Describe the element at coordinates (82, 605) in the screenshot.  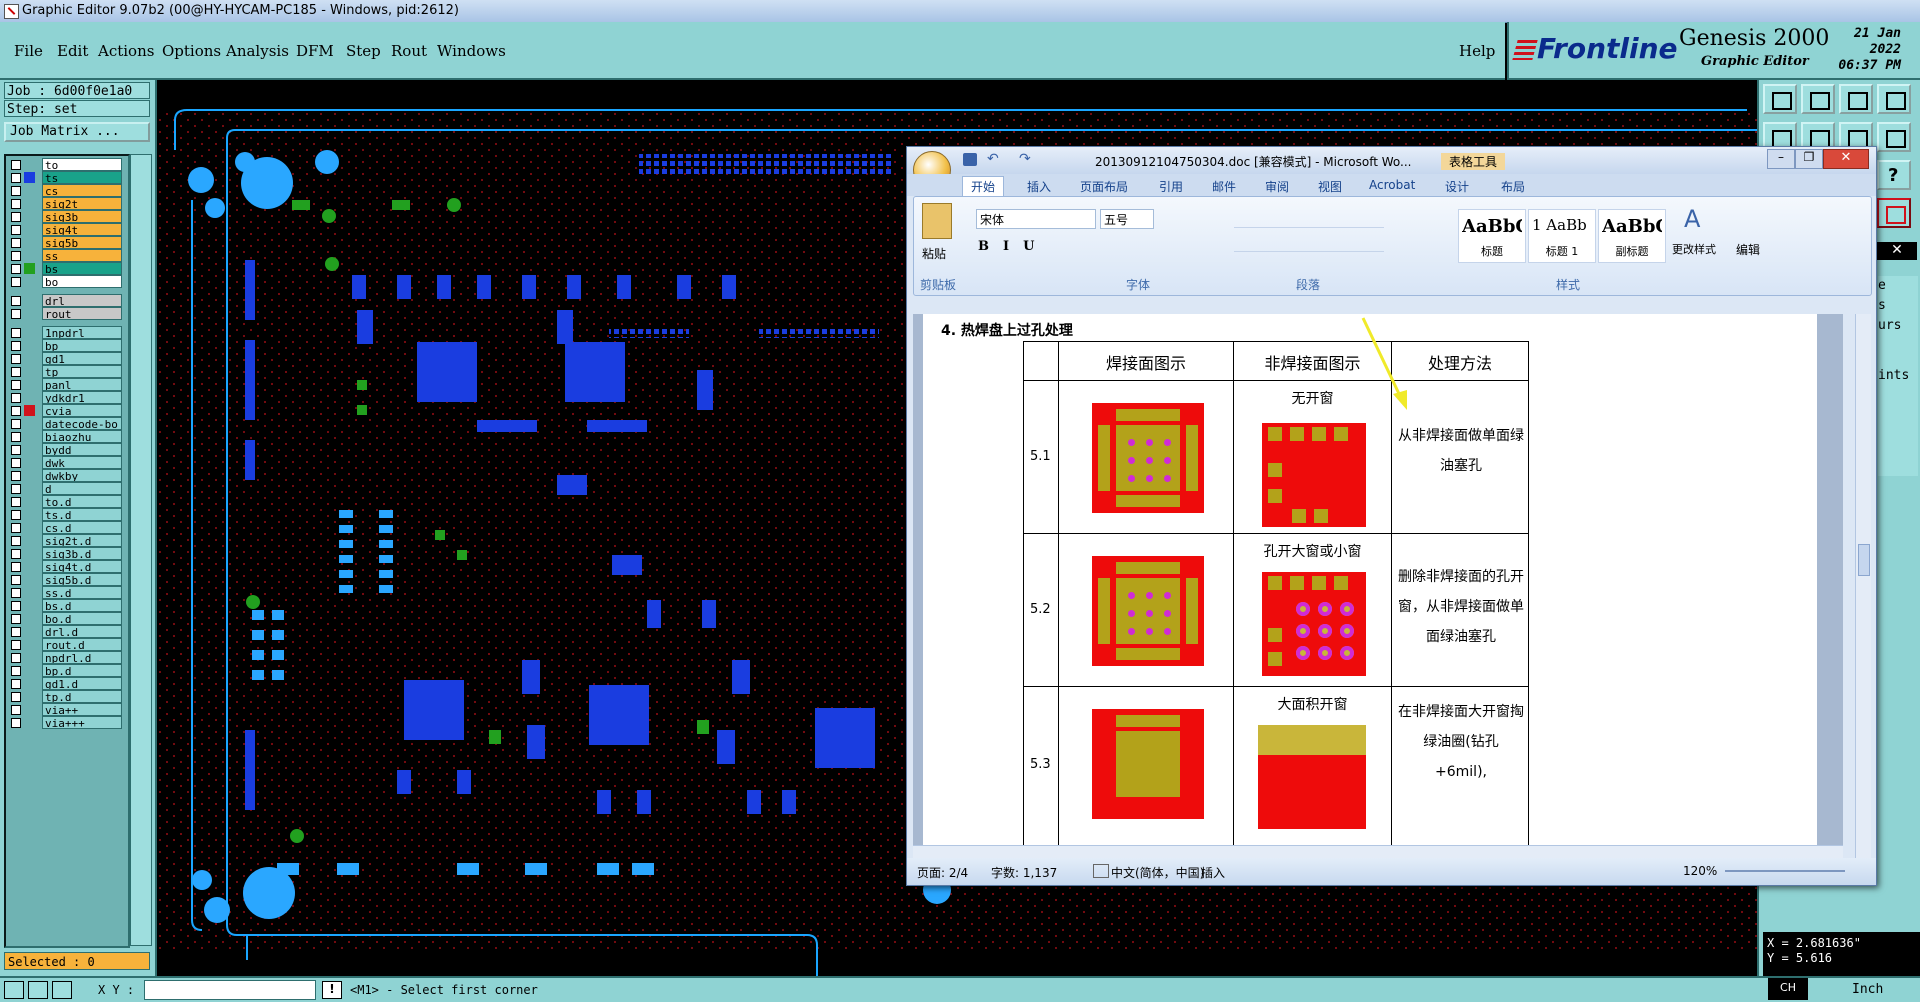
I see `layer-name: bs.d` at that location.